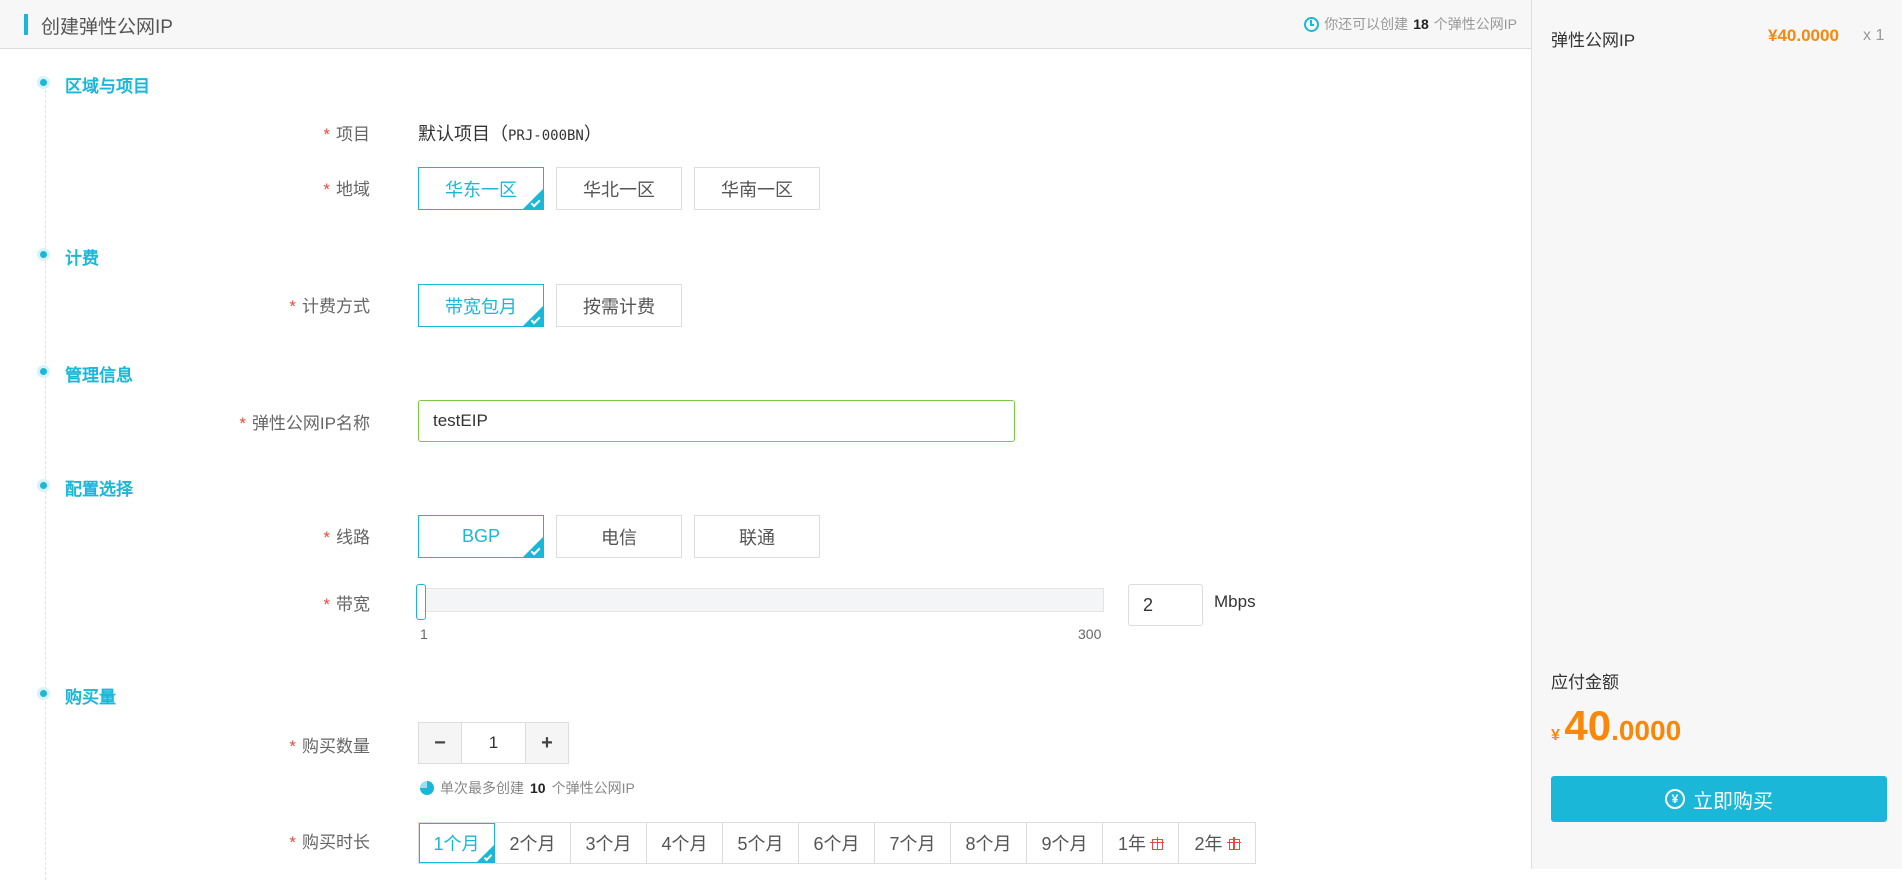 This screenshot has width=1902, height=880. Describe the element at coordinates (757, 188) in the screenshot. I see `region-option-south: 华南一区` at that location.